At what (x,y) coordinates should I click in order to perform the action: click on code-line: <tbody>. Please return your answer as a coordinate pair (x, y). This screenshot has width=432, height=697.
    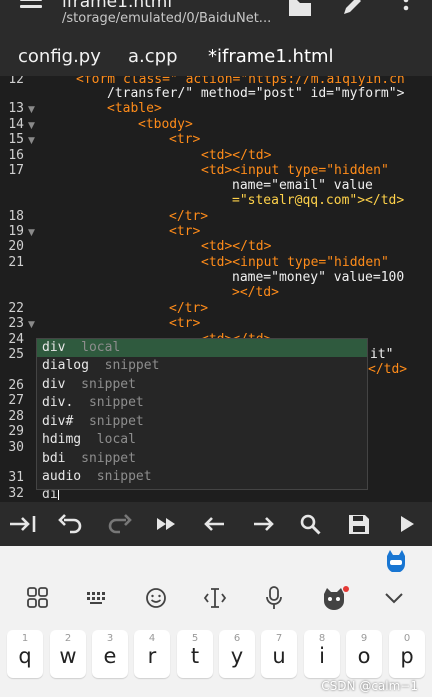
    Looking at the image, I should click on (165, 124).